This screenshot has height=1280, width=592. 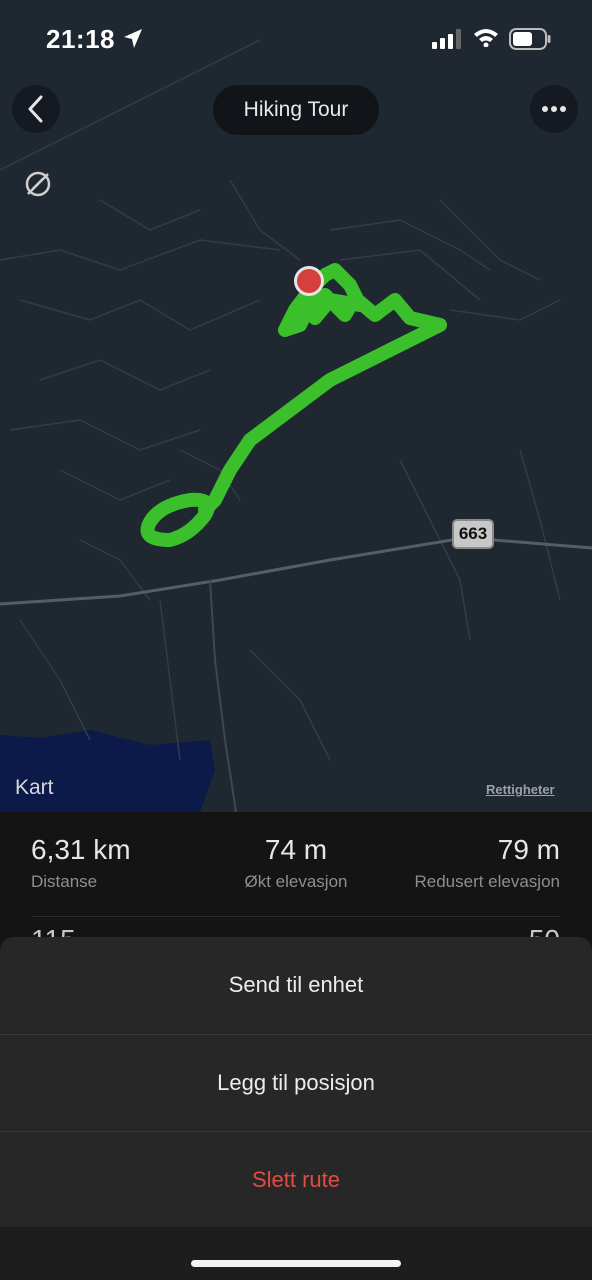 What do you see at coordinates (520, 789) in the screenshot?
I see `rights-link: Rettigheter` at bounding box center [520, 789].